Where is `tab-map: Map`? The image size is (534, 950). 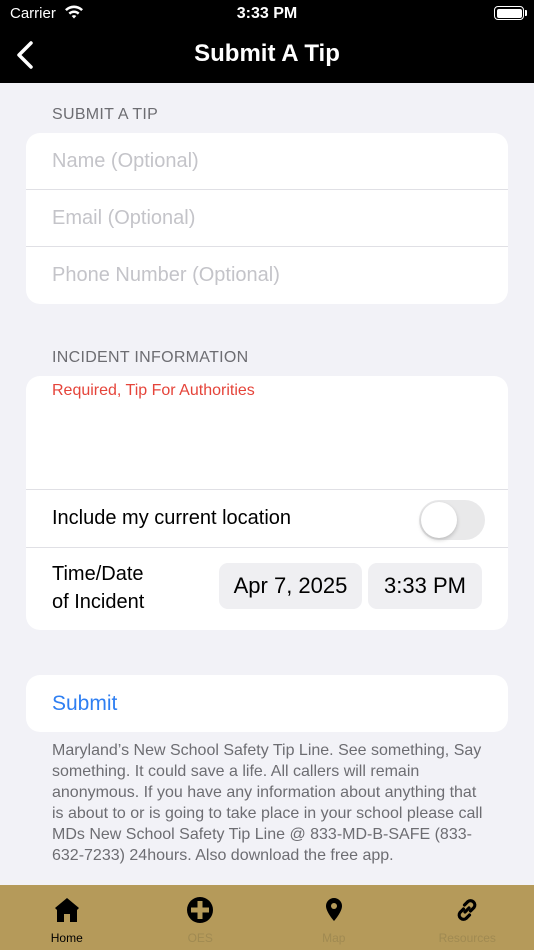 tab-map: Map is located at coordinates (334, 917).